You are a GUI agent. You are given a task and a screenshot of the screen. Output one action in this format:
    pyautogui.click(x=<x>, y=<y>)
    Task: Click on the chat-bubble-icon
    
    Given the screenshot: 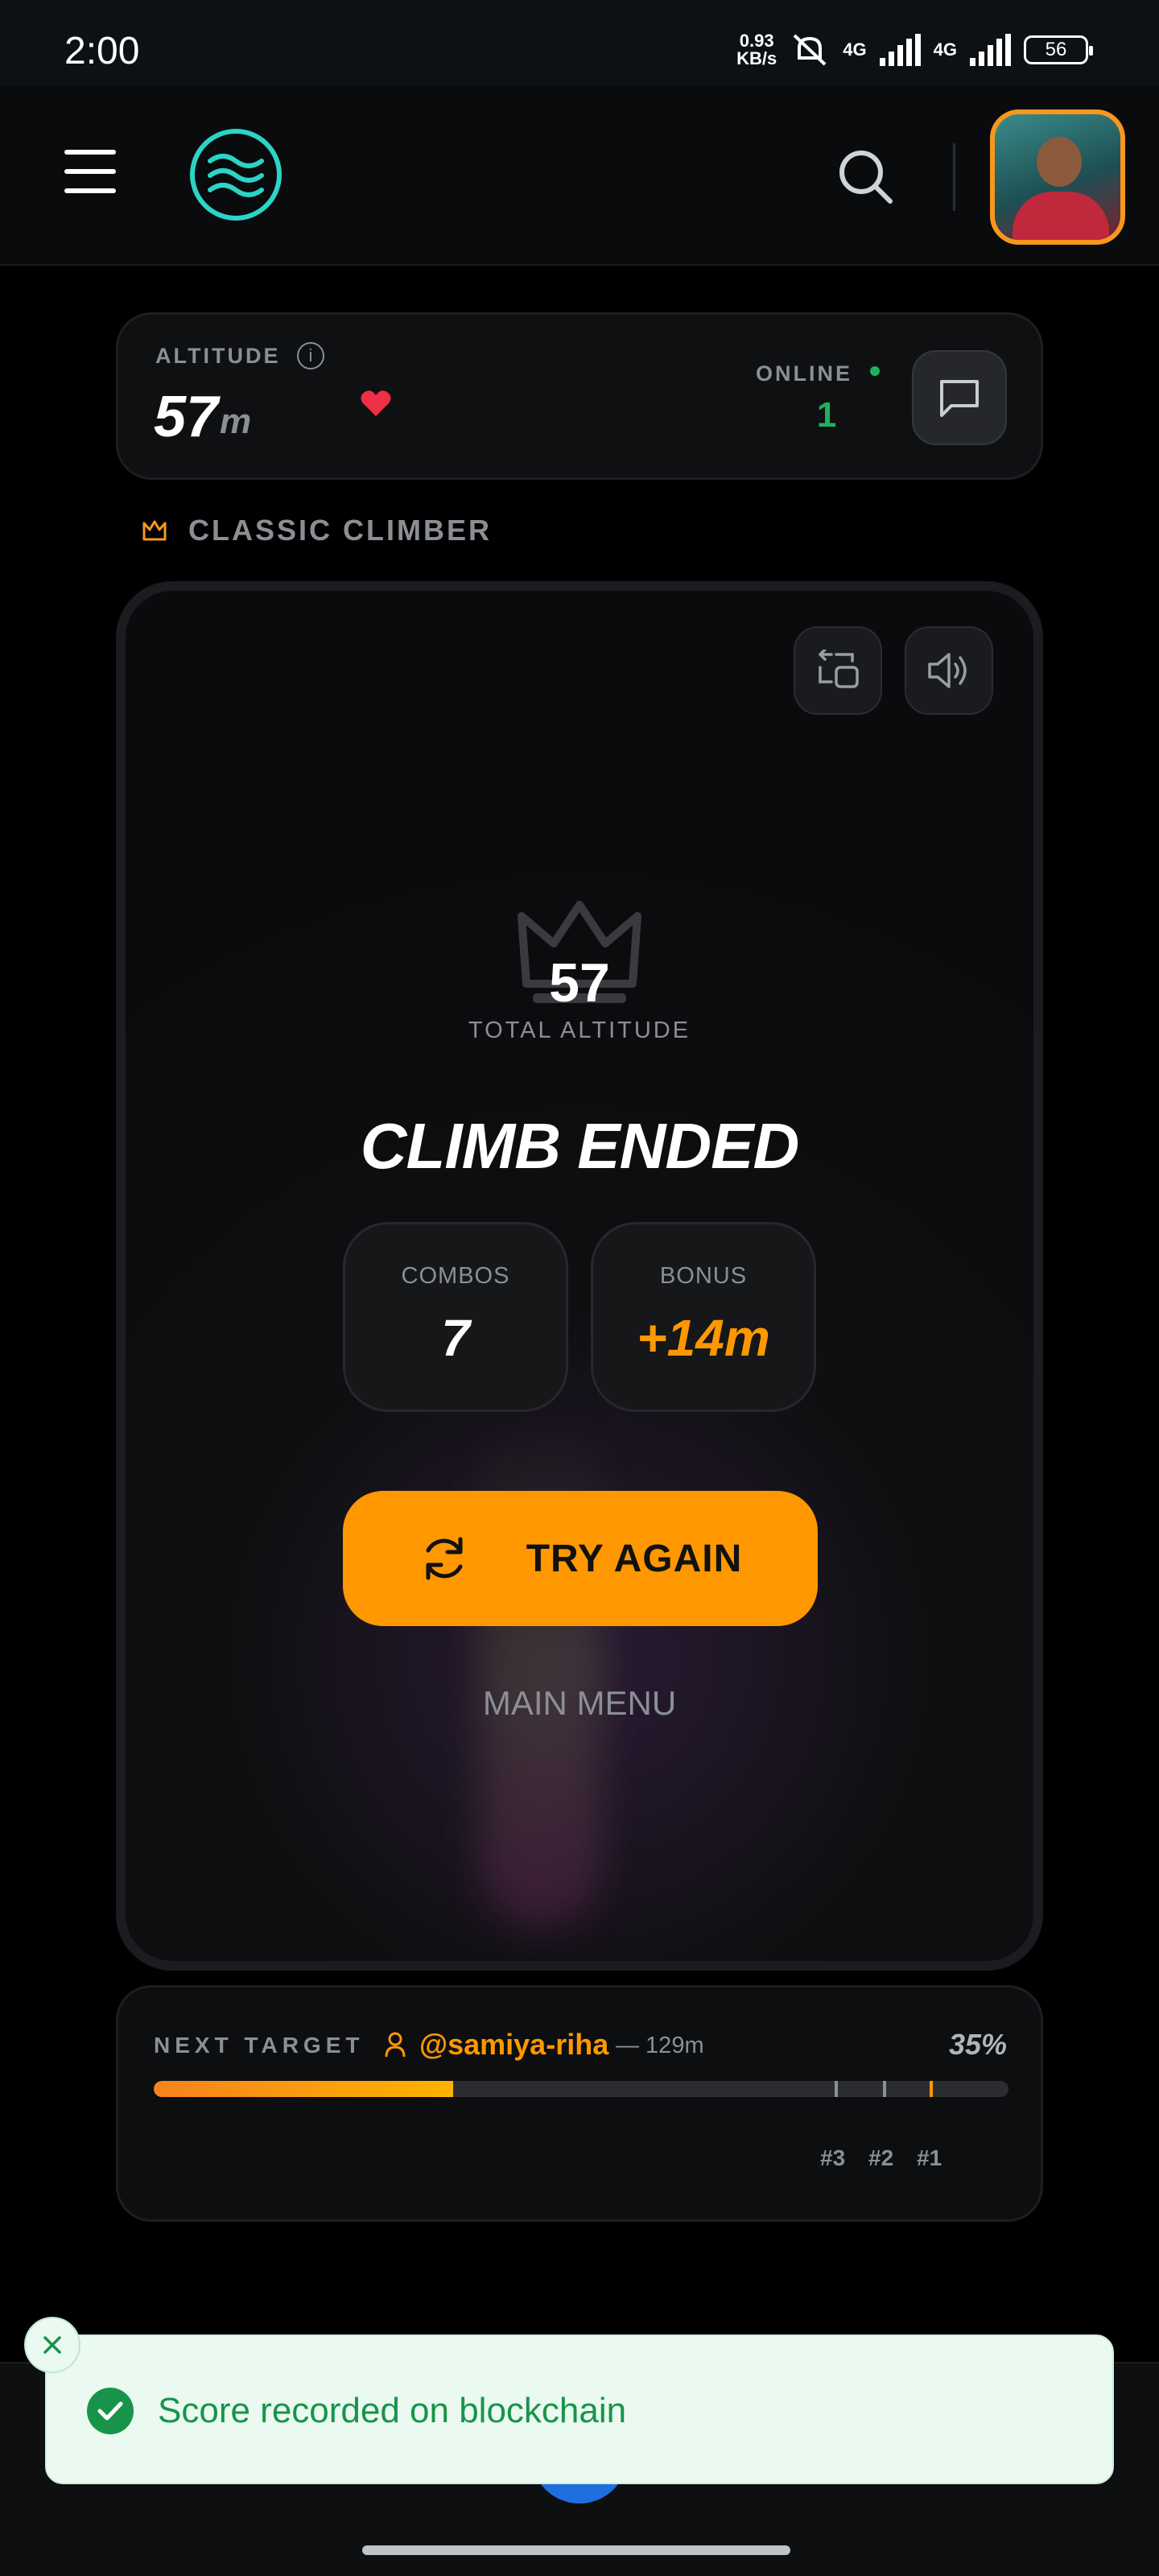 What is the action you would take?
    pyautogui.click(x=960, y=398)
    